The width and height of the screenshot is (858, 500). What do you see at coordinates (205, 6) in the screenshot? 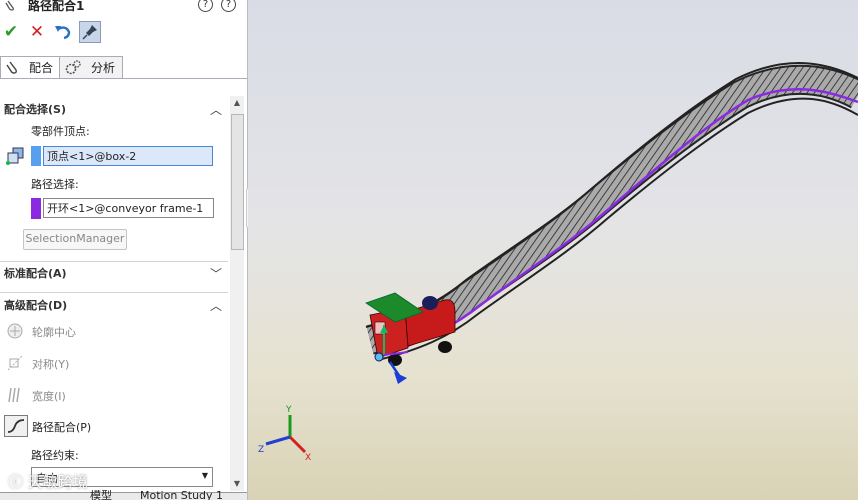
I see `help-icon: ?` at bounding box center [205, 6].